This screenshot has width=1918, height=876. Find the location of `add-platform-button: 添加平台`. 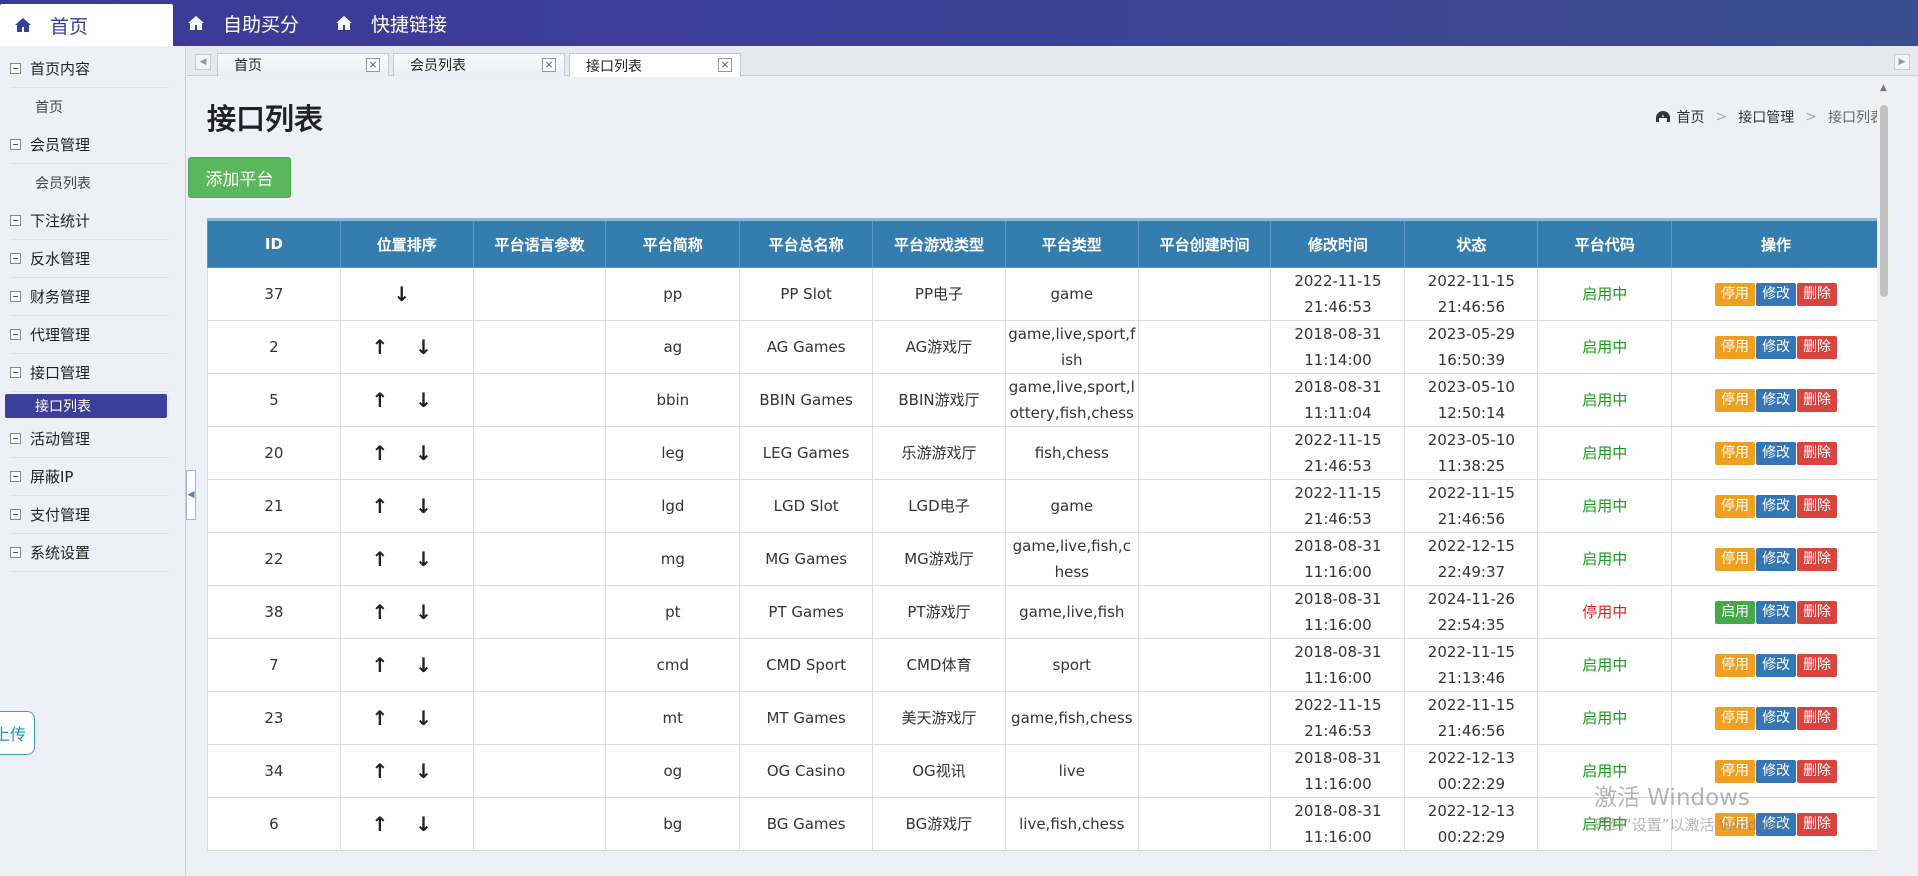

add-platform-button: 添加平台 is located at coordinates (239, 177).